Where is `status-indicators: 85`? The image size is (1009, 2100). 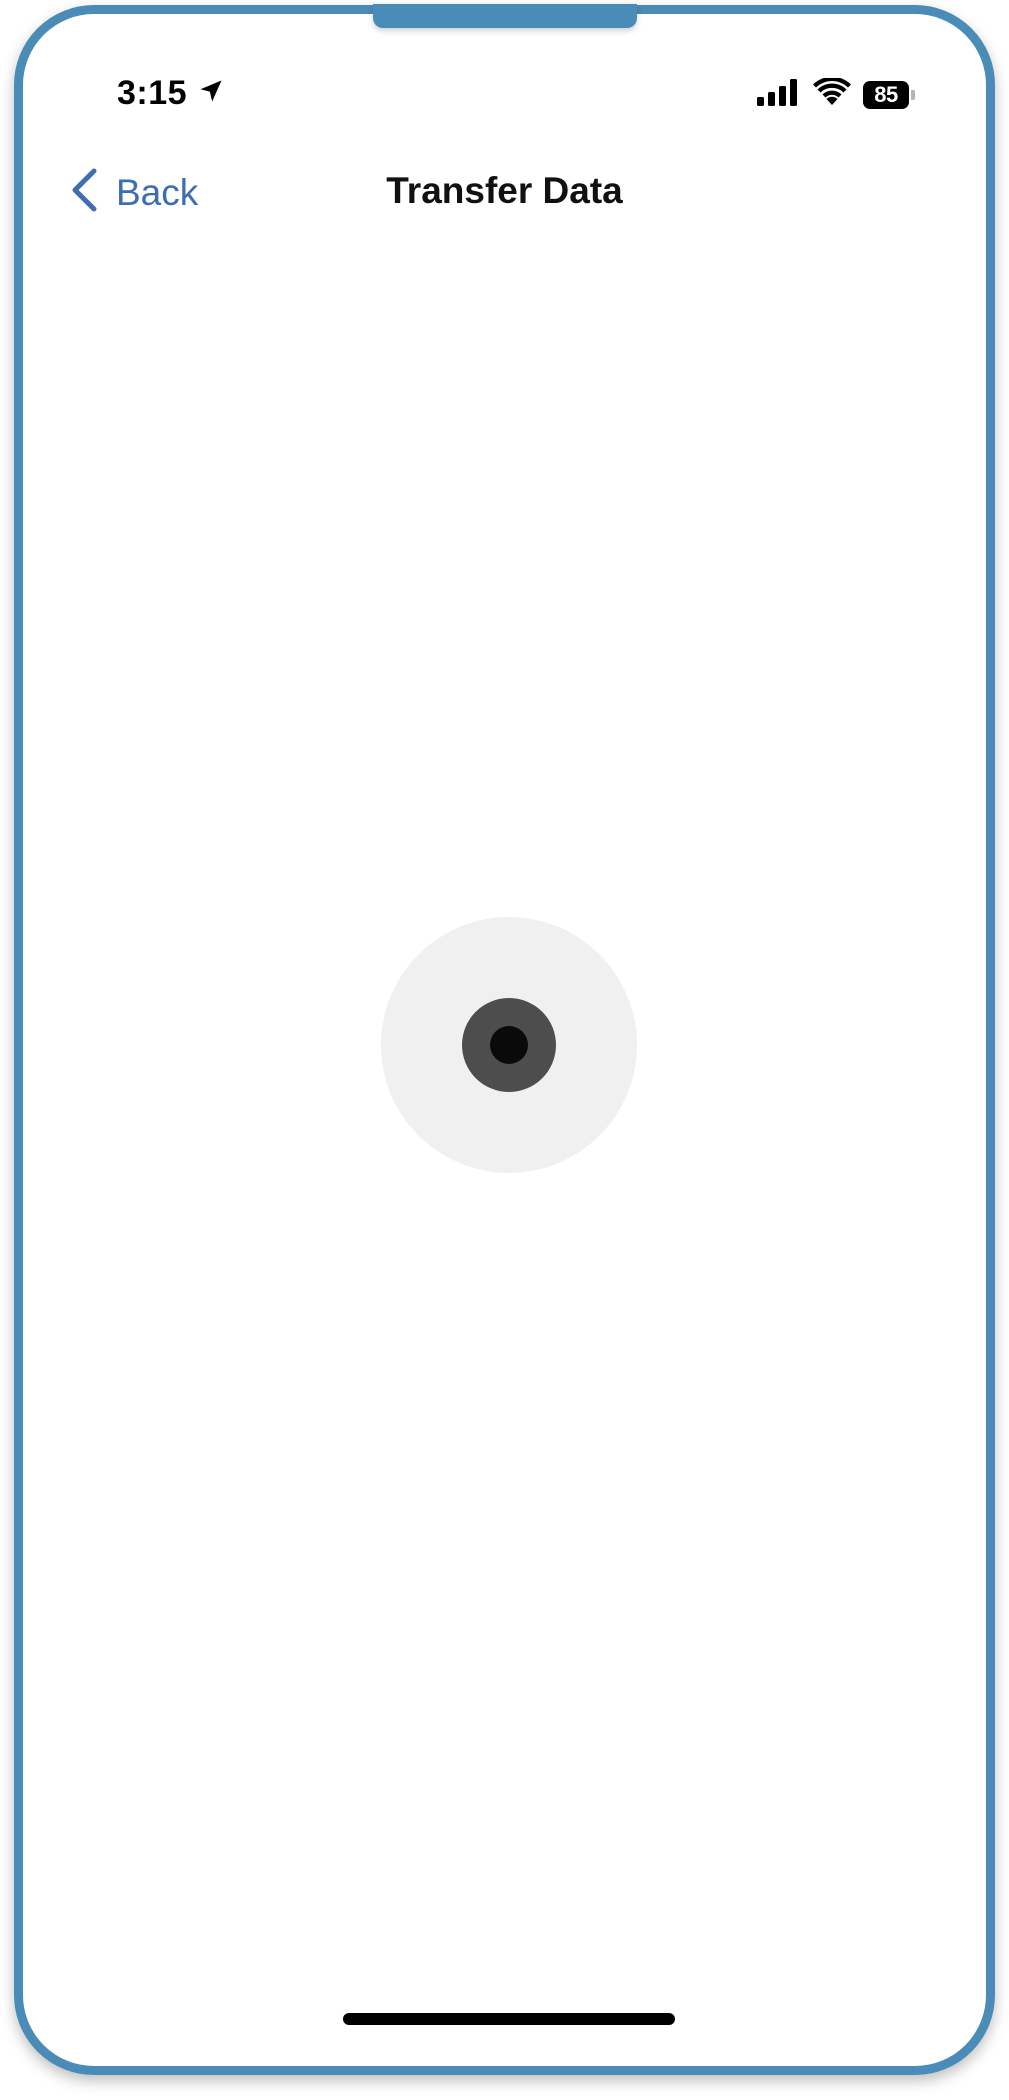 status-indicators: 85 is located at coordinates (836, 93).